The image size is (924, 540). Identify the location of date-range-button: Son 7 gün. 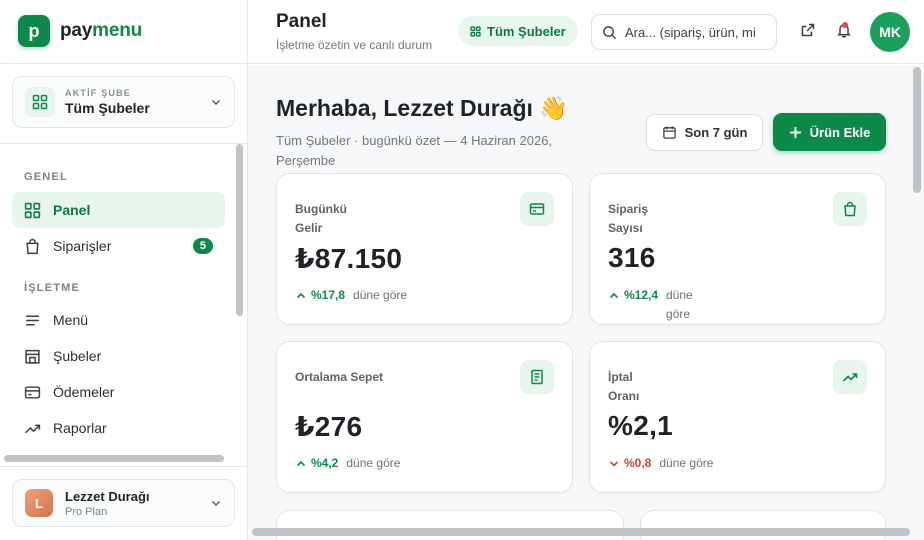
(704, 132).